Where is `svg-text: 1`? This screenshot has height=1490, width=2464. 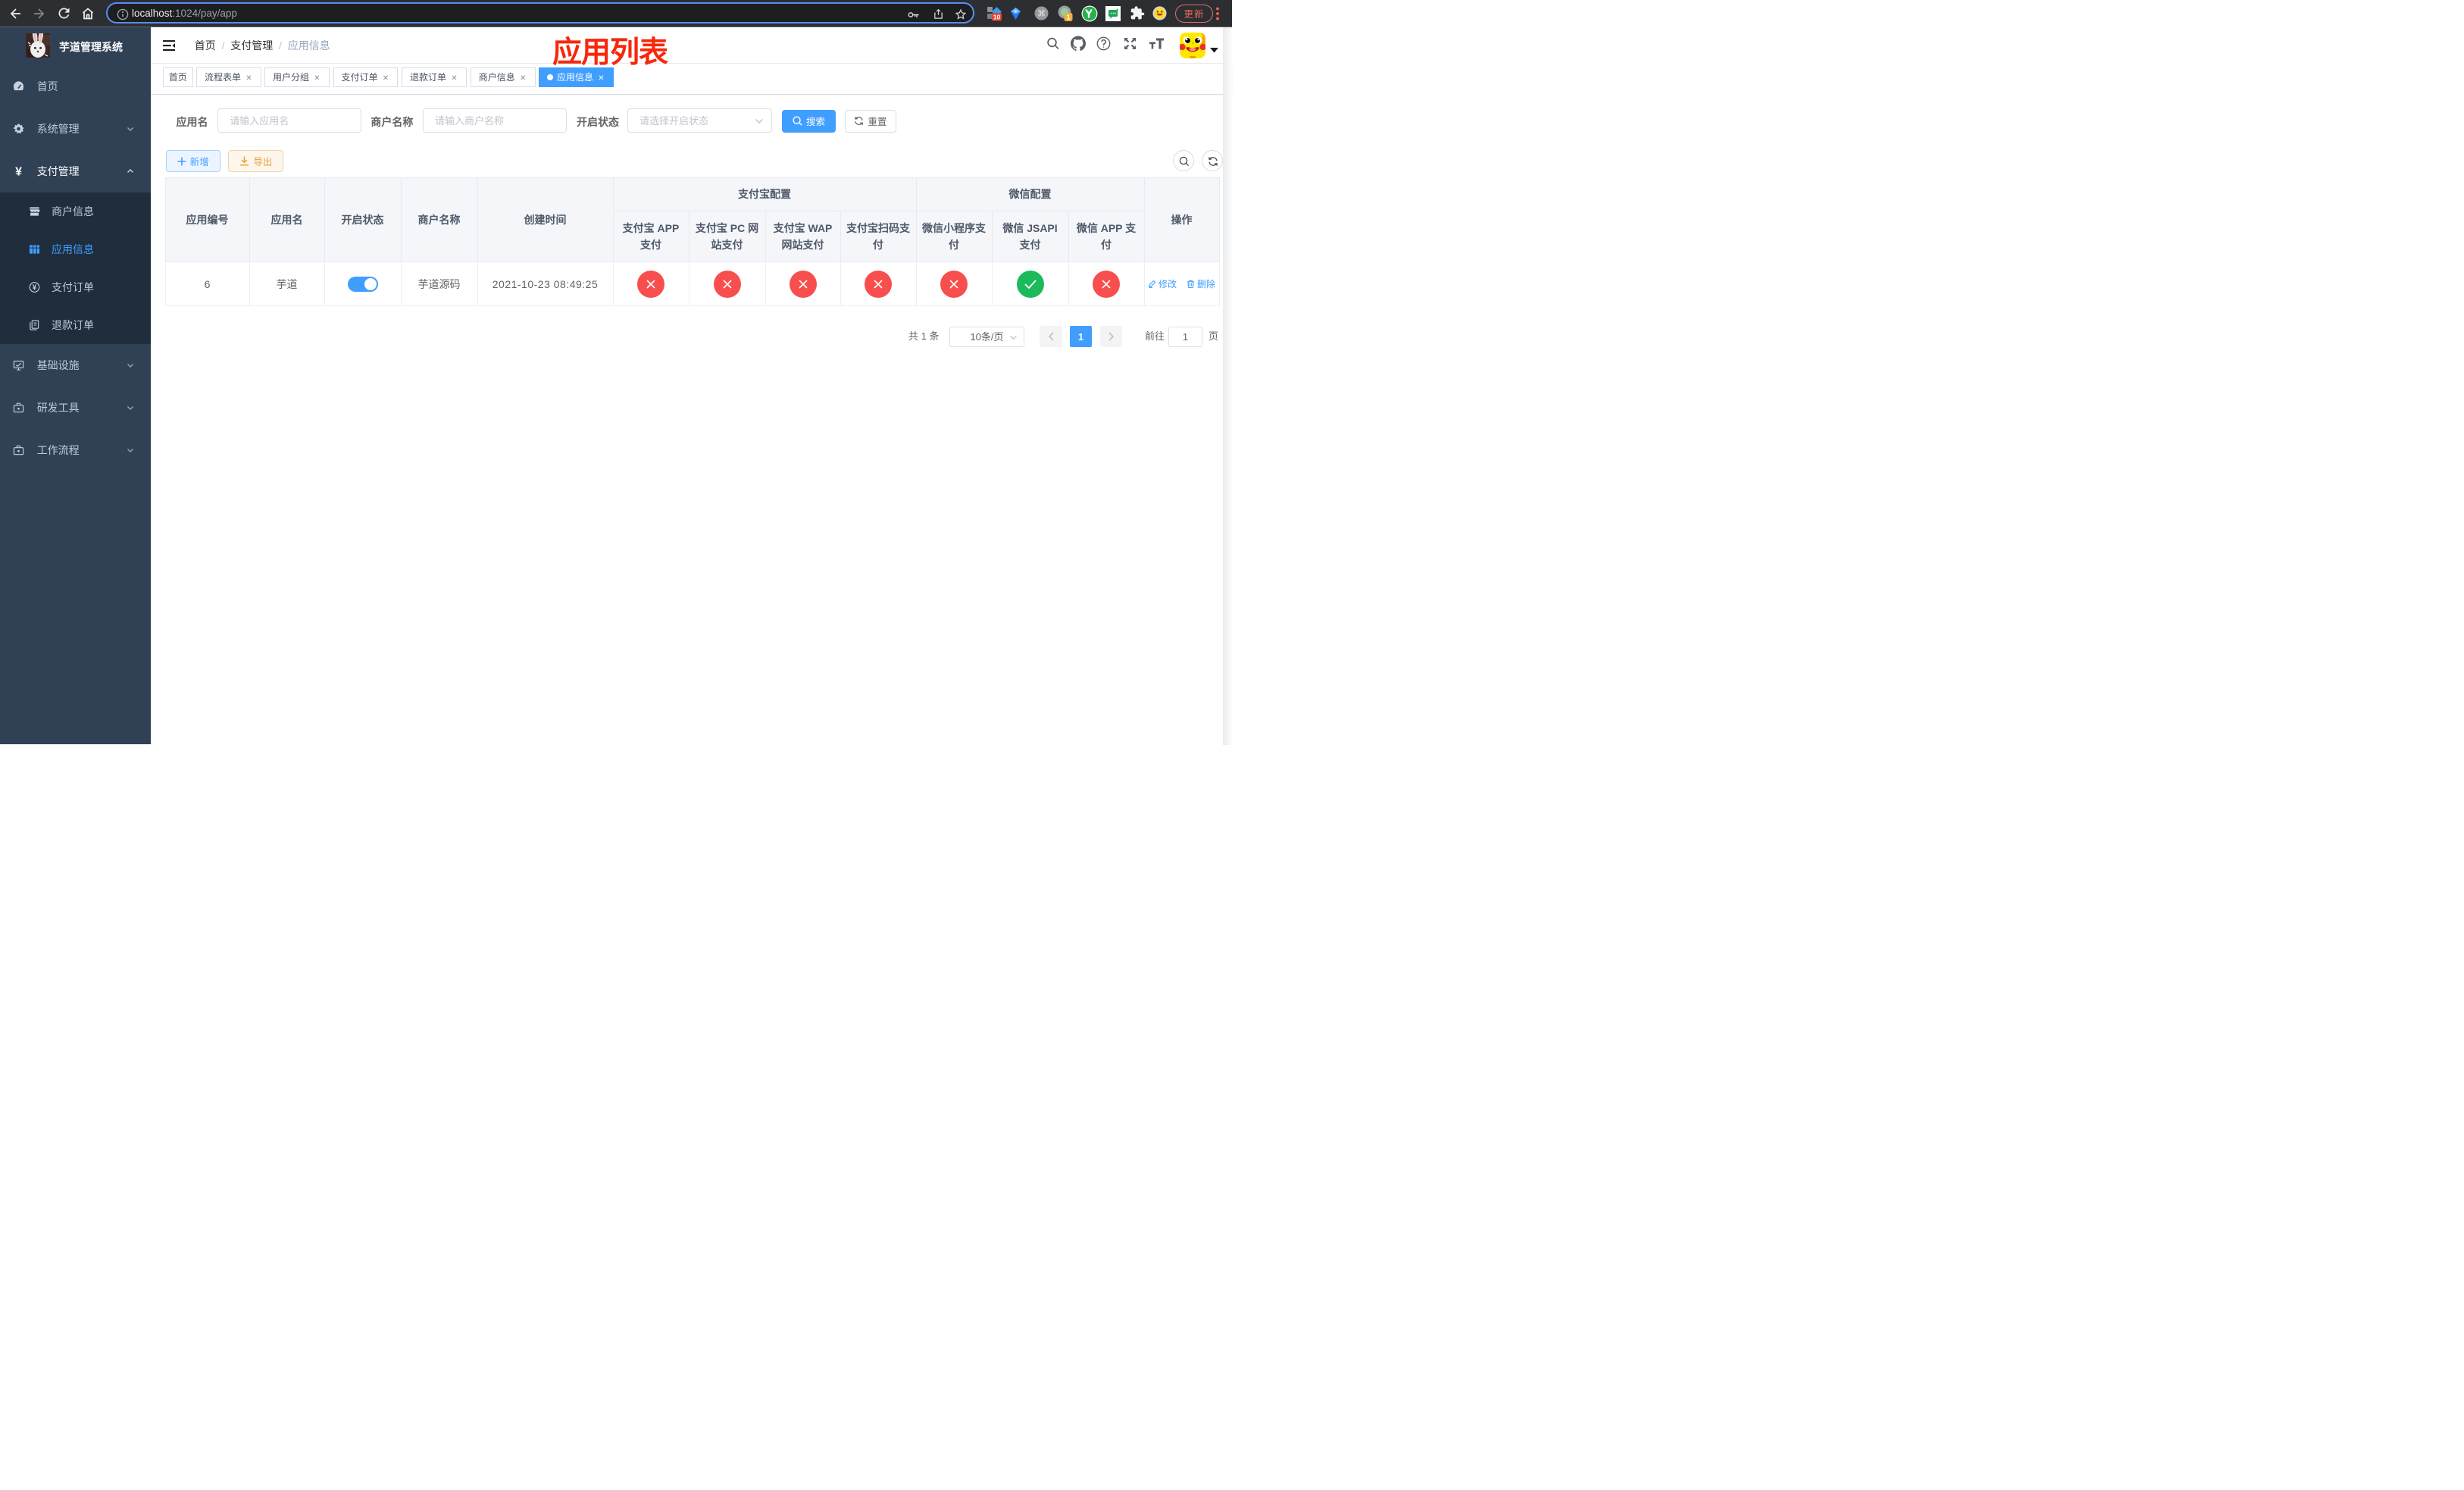 svg-text: 1 is located at coordinates (1069, 16).